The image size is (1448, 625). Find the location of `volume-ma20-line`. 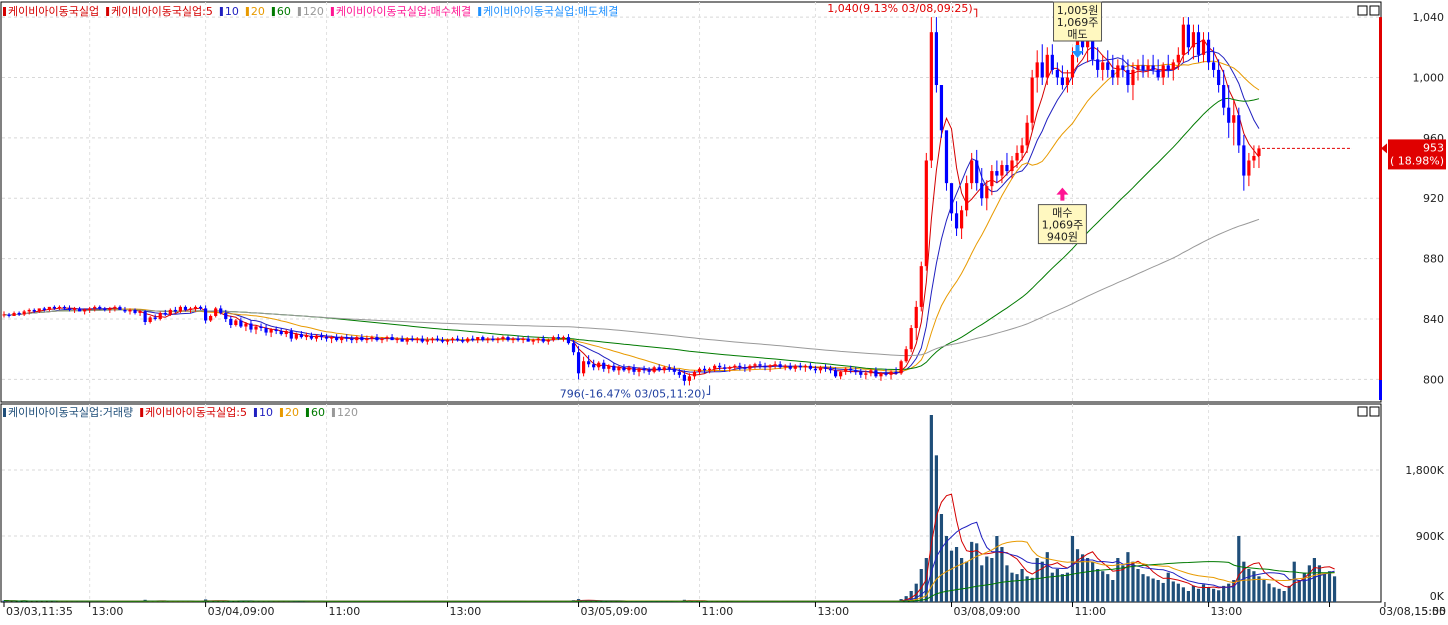

volume-ma20-line is located at coordinates (669, 571).